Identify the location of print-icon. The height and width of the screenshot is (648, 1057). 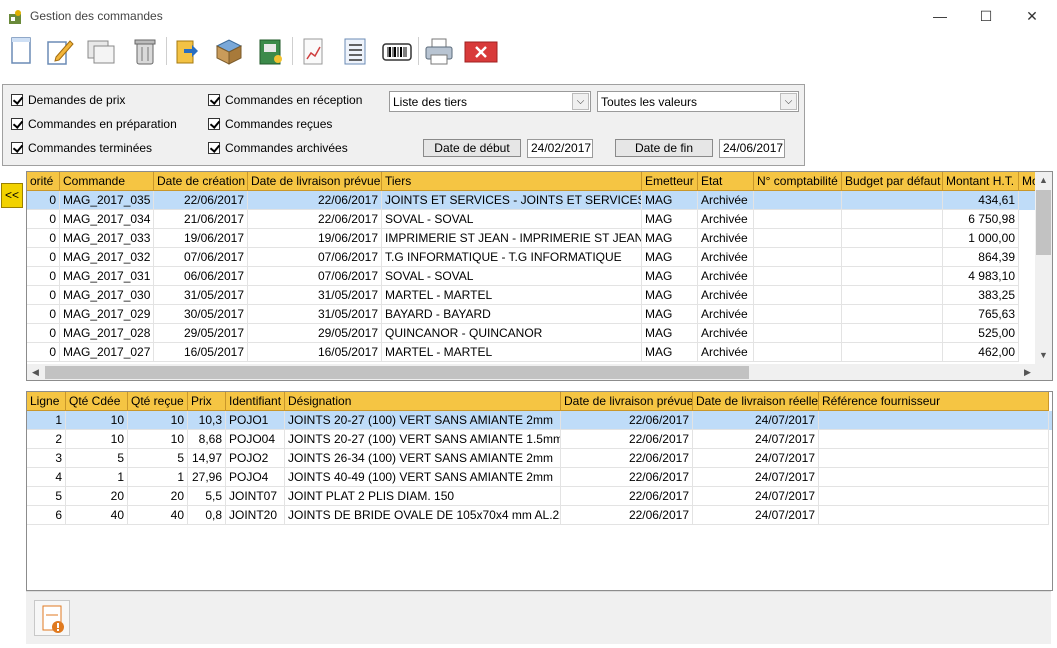
(439, 51).